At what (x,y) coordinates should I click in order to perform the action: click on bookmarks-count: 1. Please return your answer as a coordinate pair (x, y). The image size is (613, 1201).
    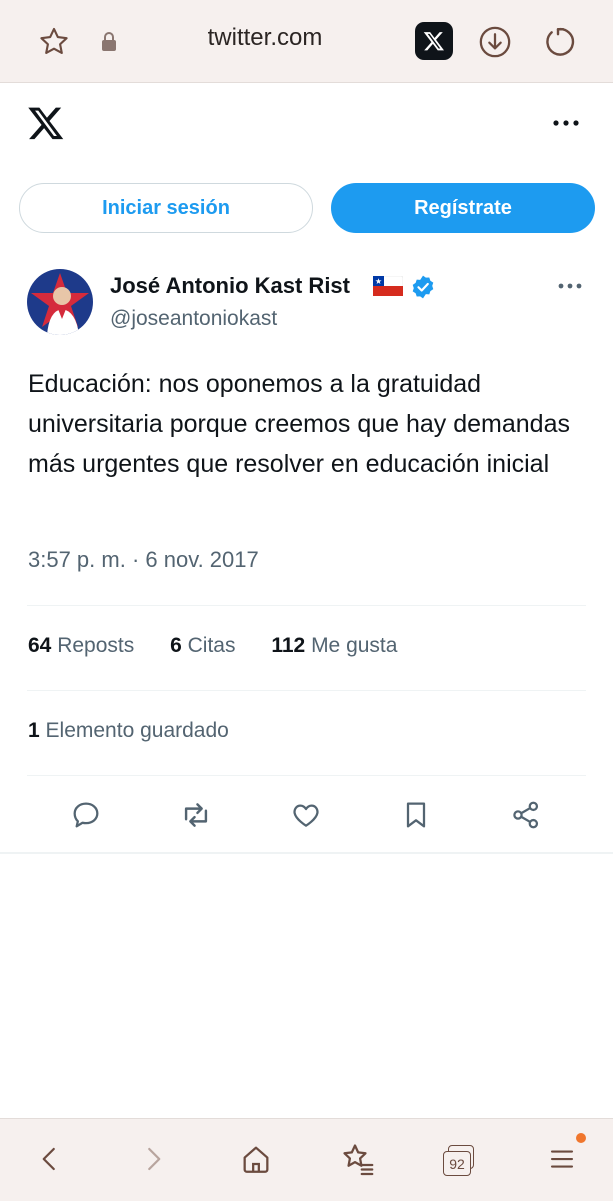
    Looking at the image, I should click on (34, 730).